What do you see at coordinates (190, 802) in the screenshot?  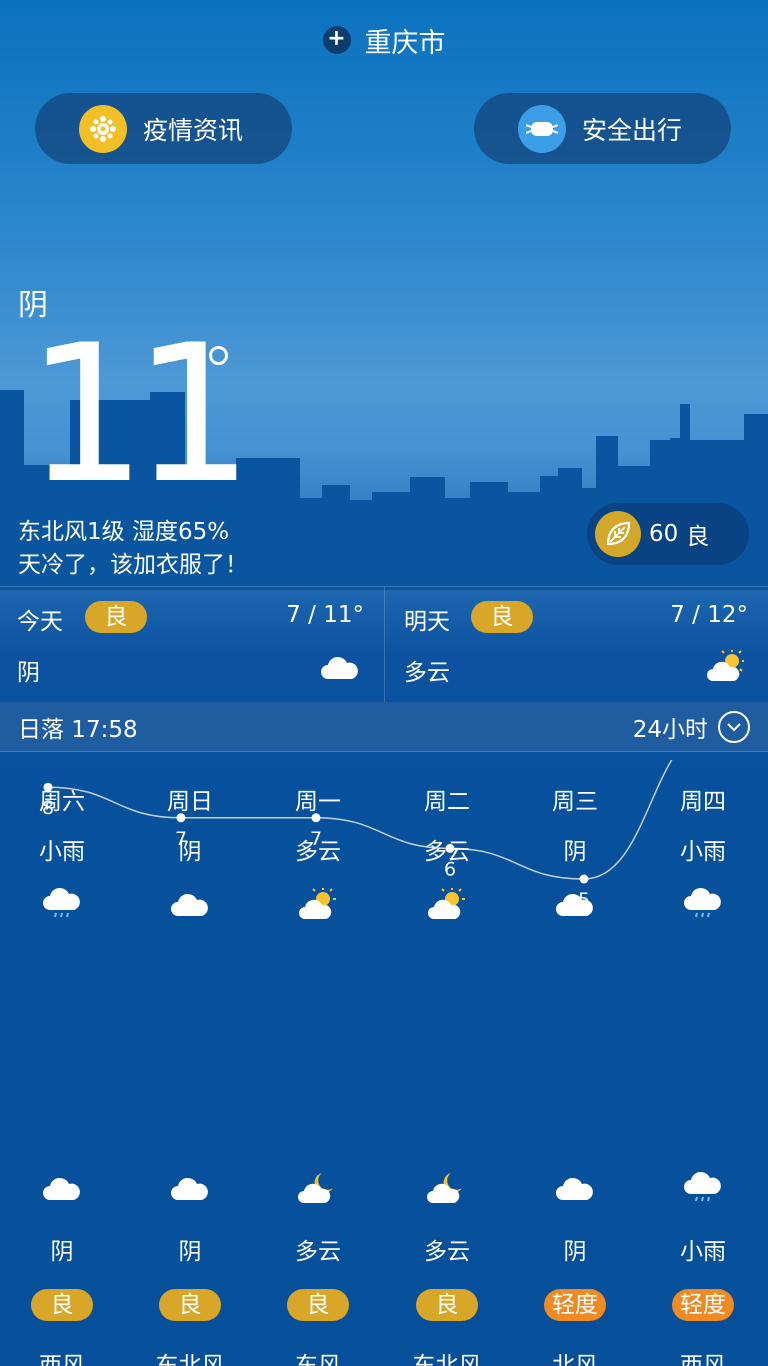 I see `forecast-weekday: 周日` at bounding box center [190, 802].